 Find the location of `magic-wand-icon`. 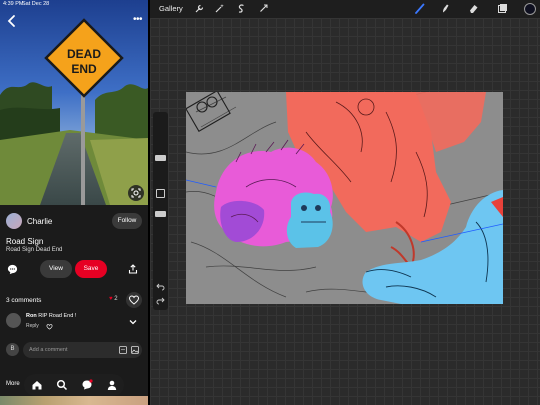

magic-wand-icon is located at coordinates (219, 8).